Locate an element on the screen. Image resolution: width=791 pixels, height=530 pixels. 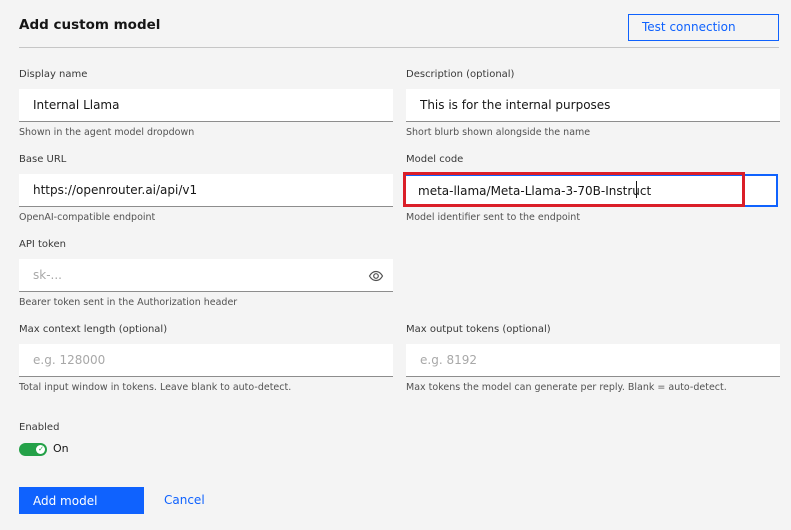
page-title: Add custom model is located at coordinates (90, 25).